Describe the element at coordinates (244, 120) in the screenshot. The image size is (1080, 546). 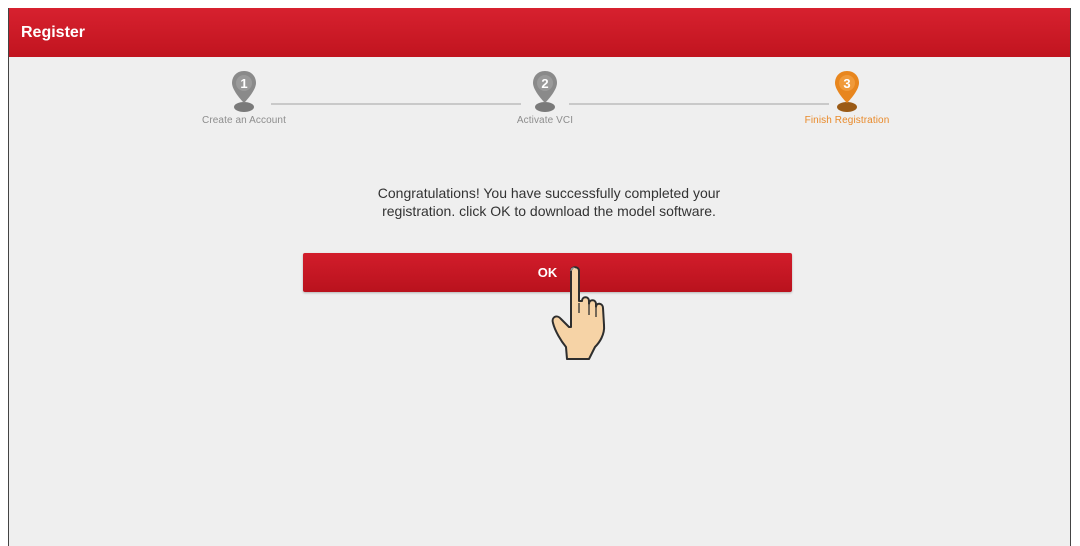
I see `step-label: Create an Account` at that location.